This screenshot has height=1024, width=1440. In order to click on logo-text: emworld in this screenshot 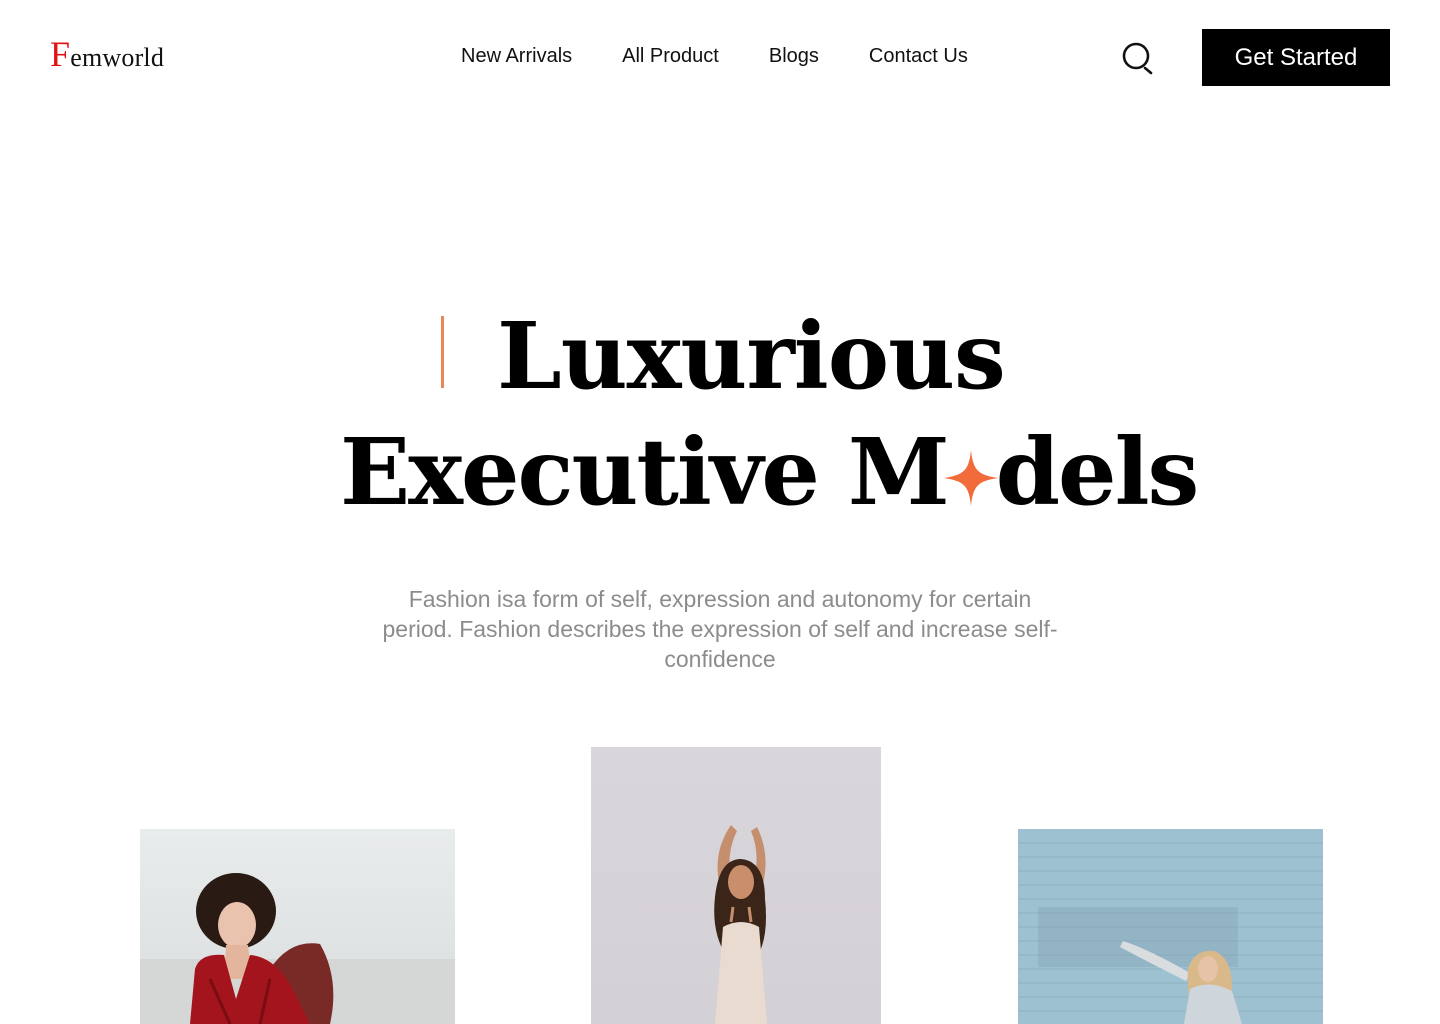, I will do `click(117, 57)`.